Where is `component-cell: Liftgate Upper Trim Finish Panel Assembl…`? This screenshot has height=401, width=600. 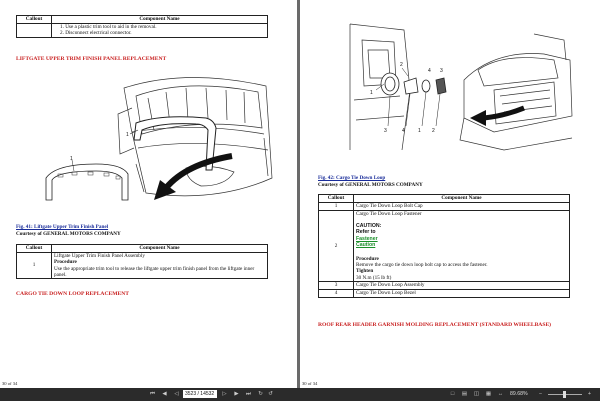
component-cell: Liftgate Upper Trim Finish Panel Assembl… is located at coordinates (159, 265).